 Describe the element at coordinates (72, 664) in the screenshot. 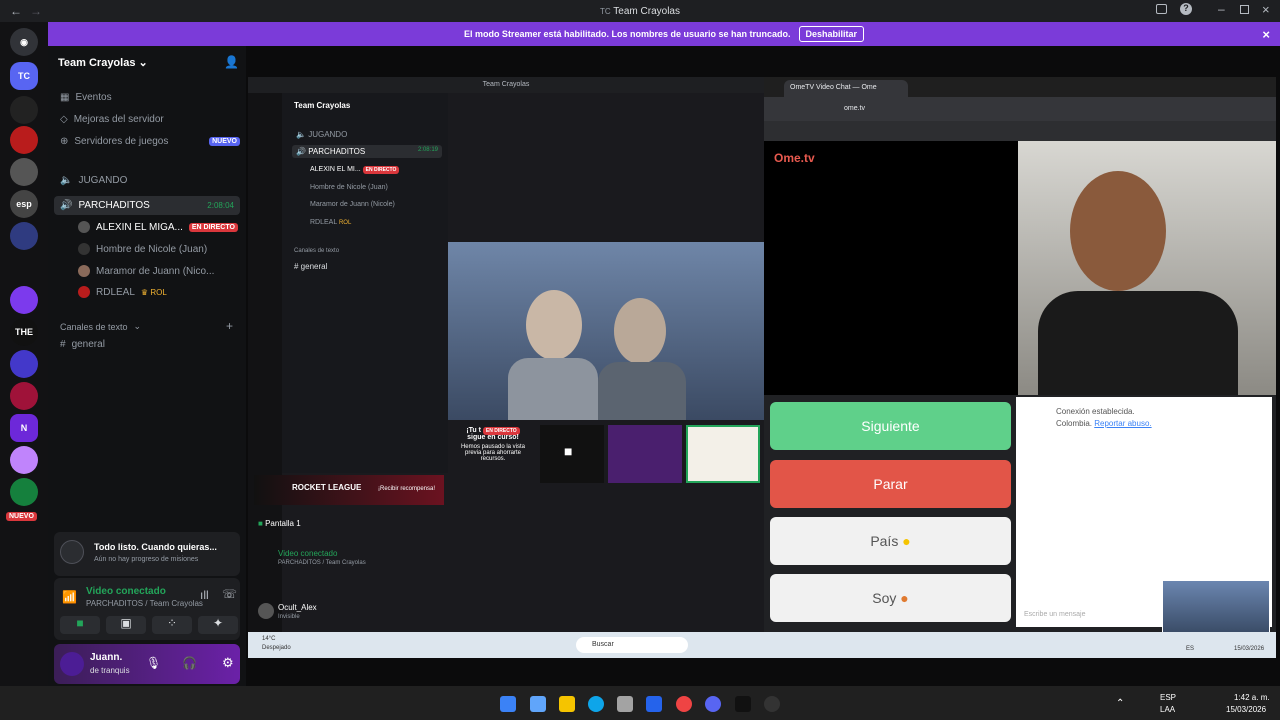

I see `avatar` at that location.